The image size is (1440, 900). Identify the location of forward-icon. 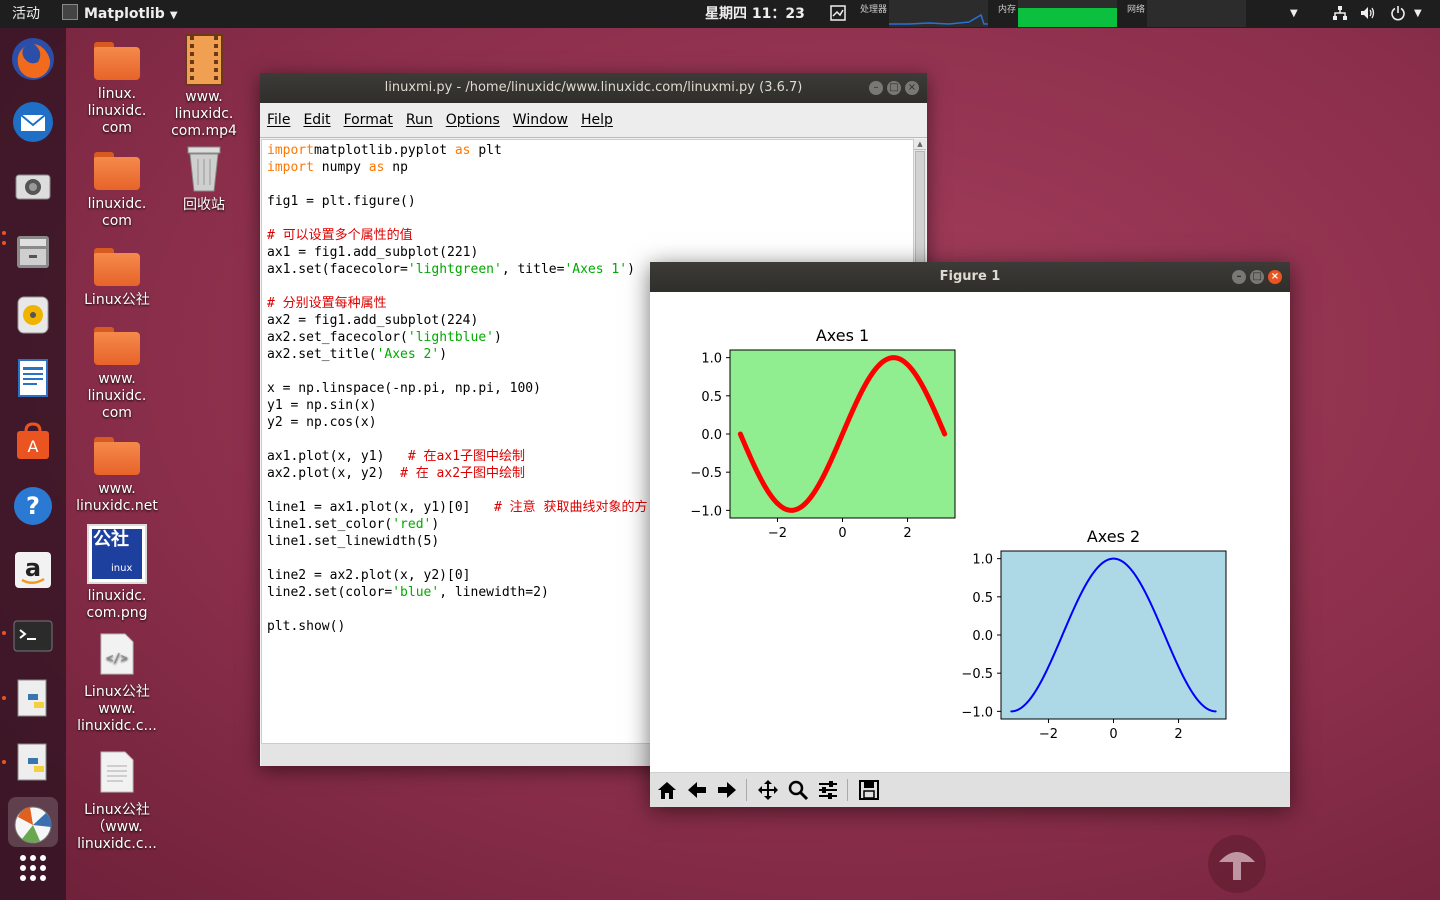
(727, 790).